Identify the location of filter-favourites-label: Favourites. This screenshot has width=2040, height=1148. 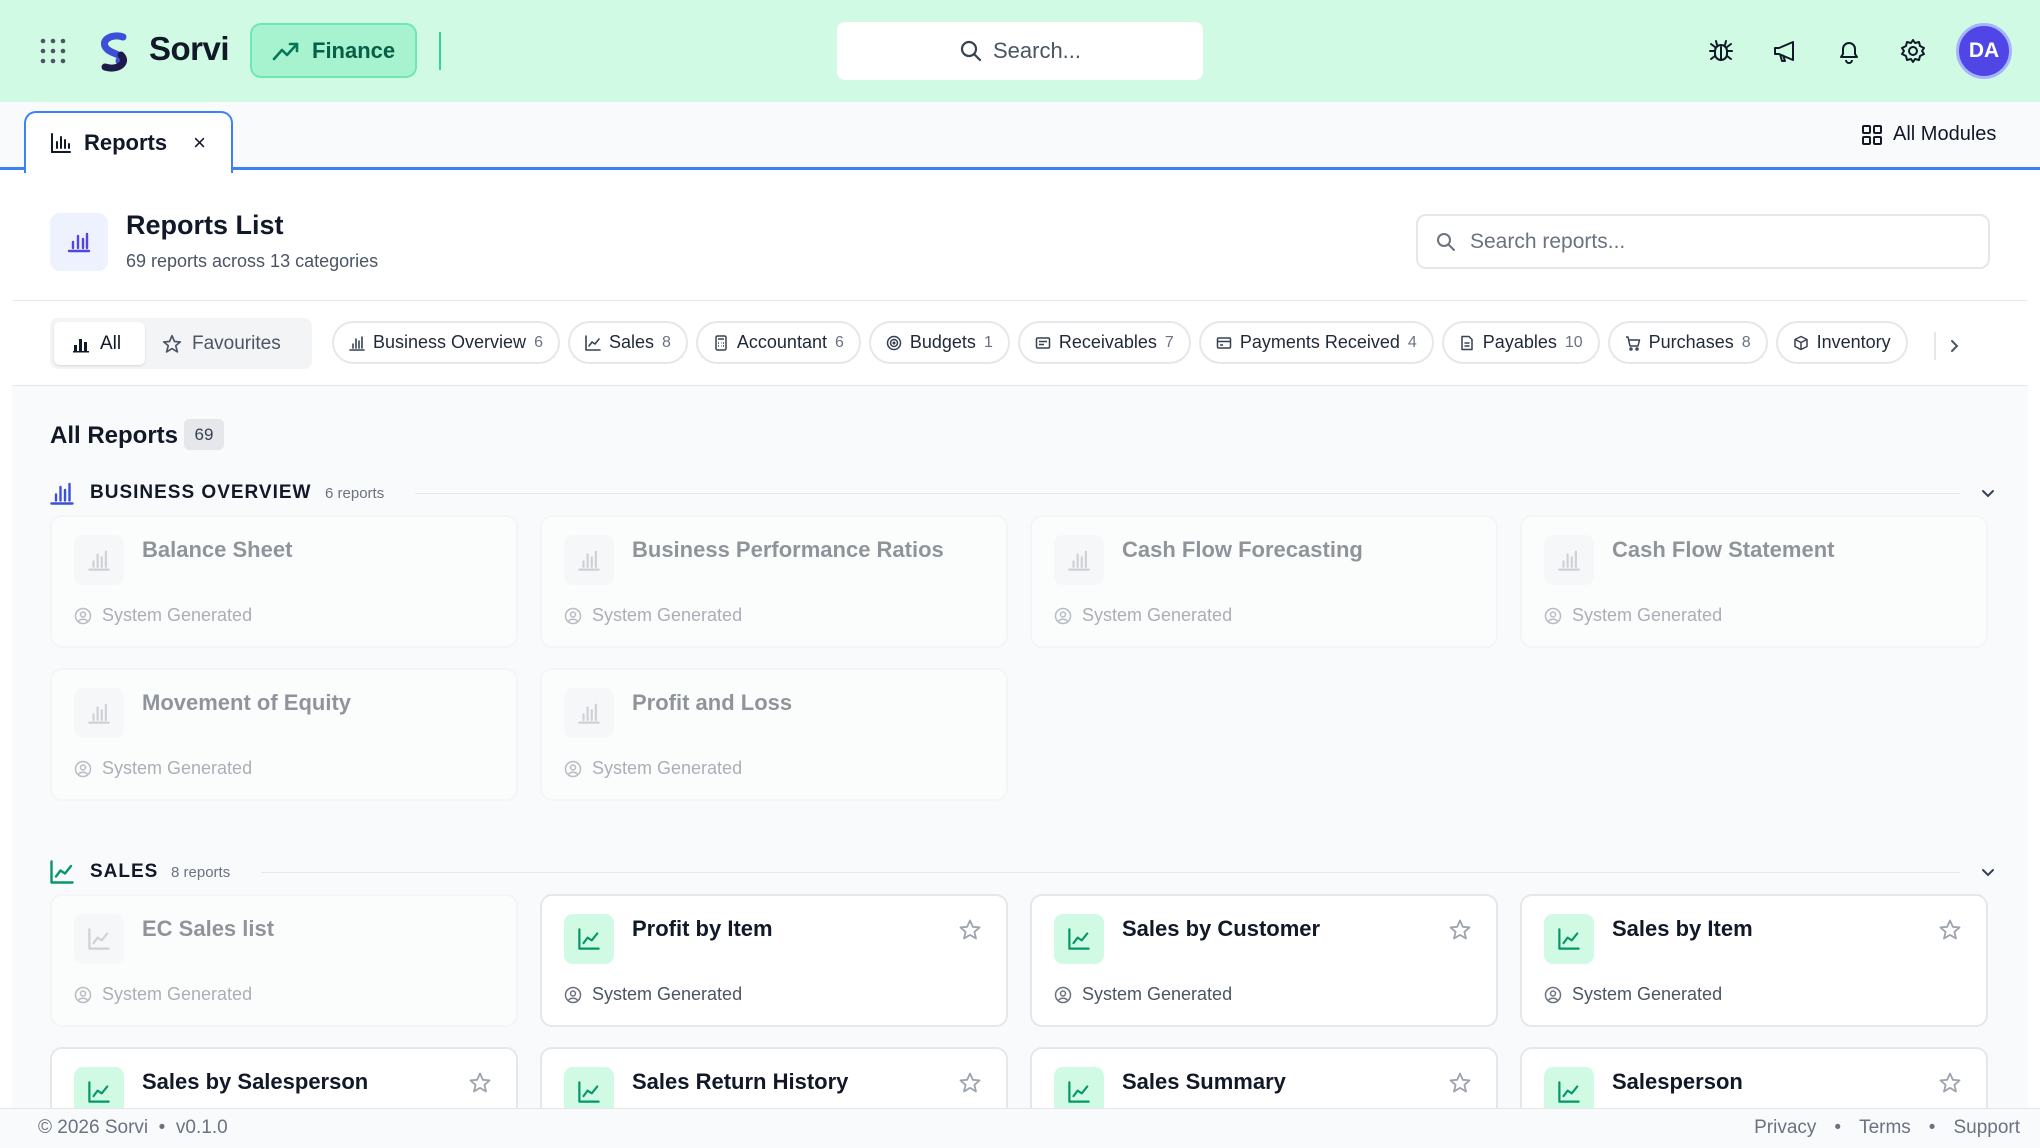
(236, 343).